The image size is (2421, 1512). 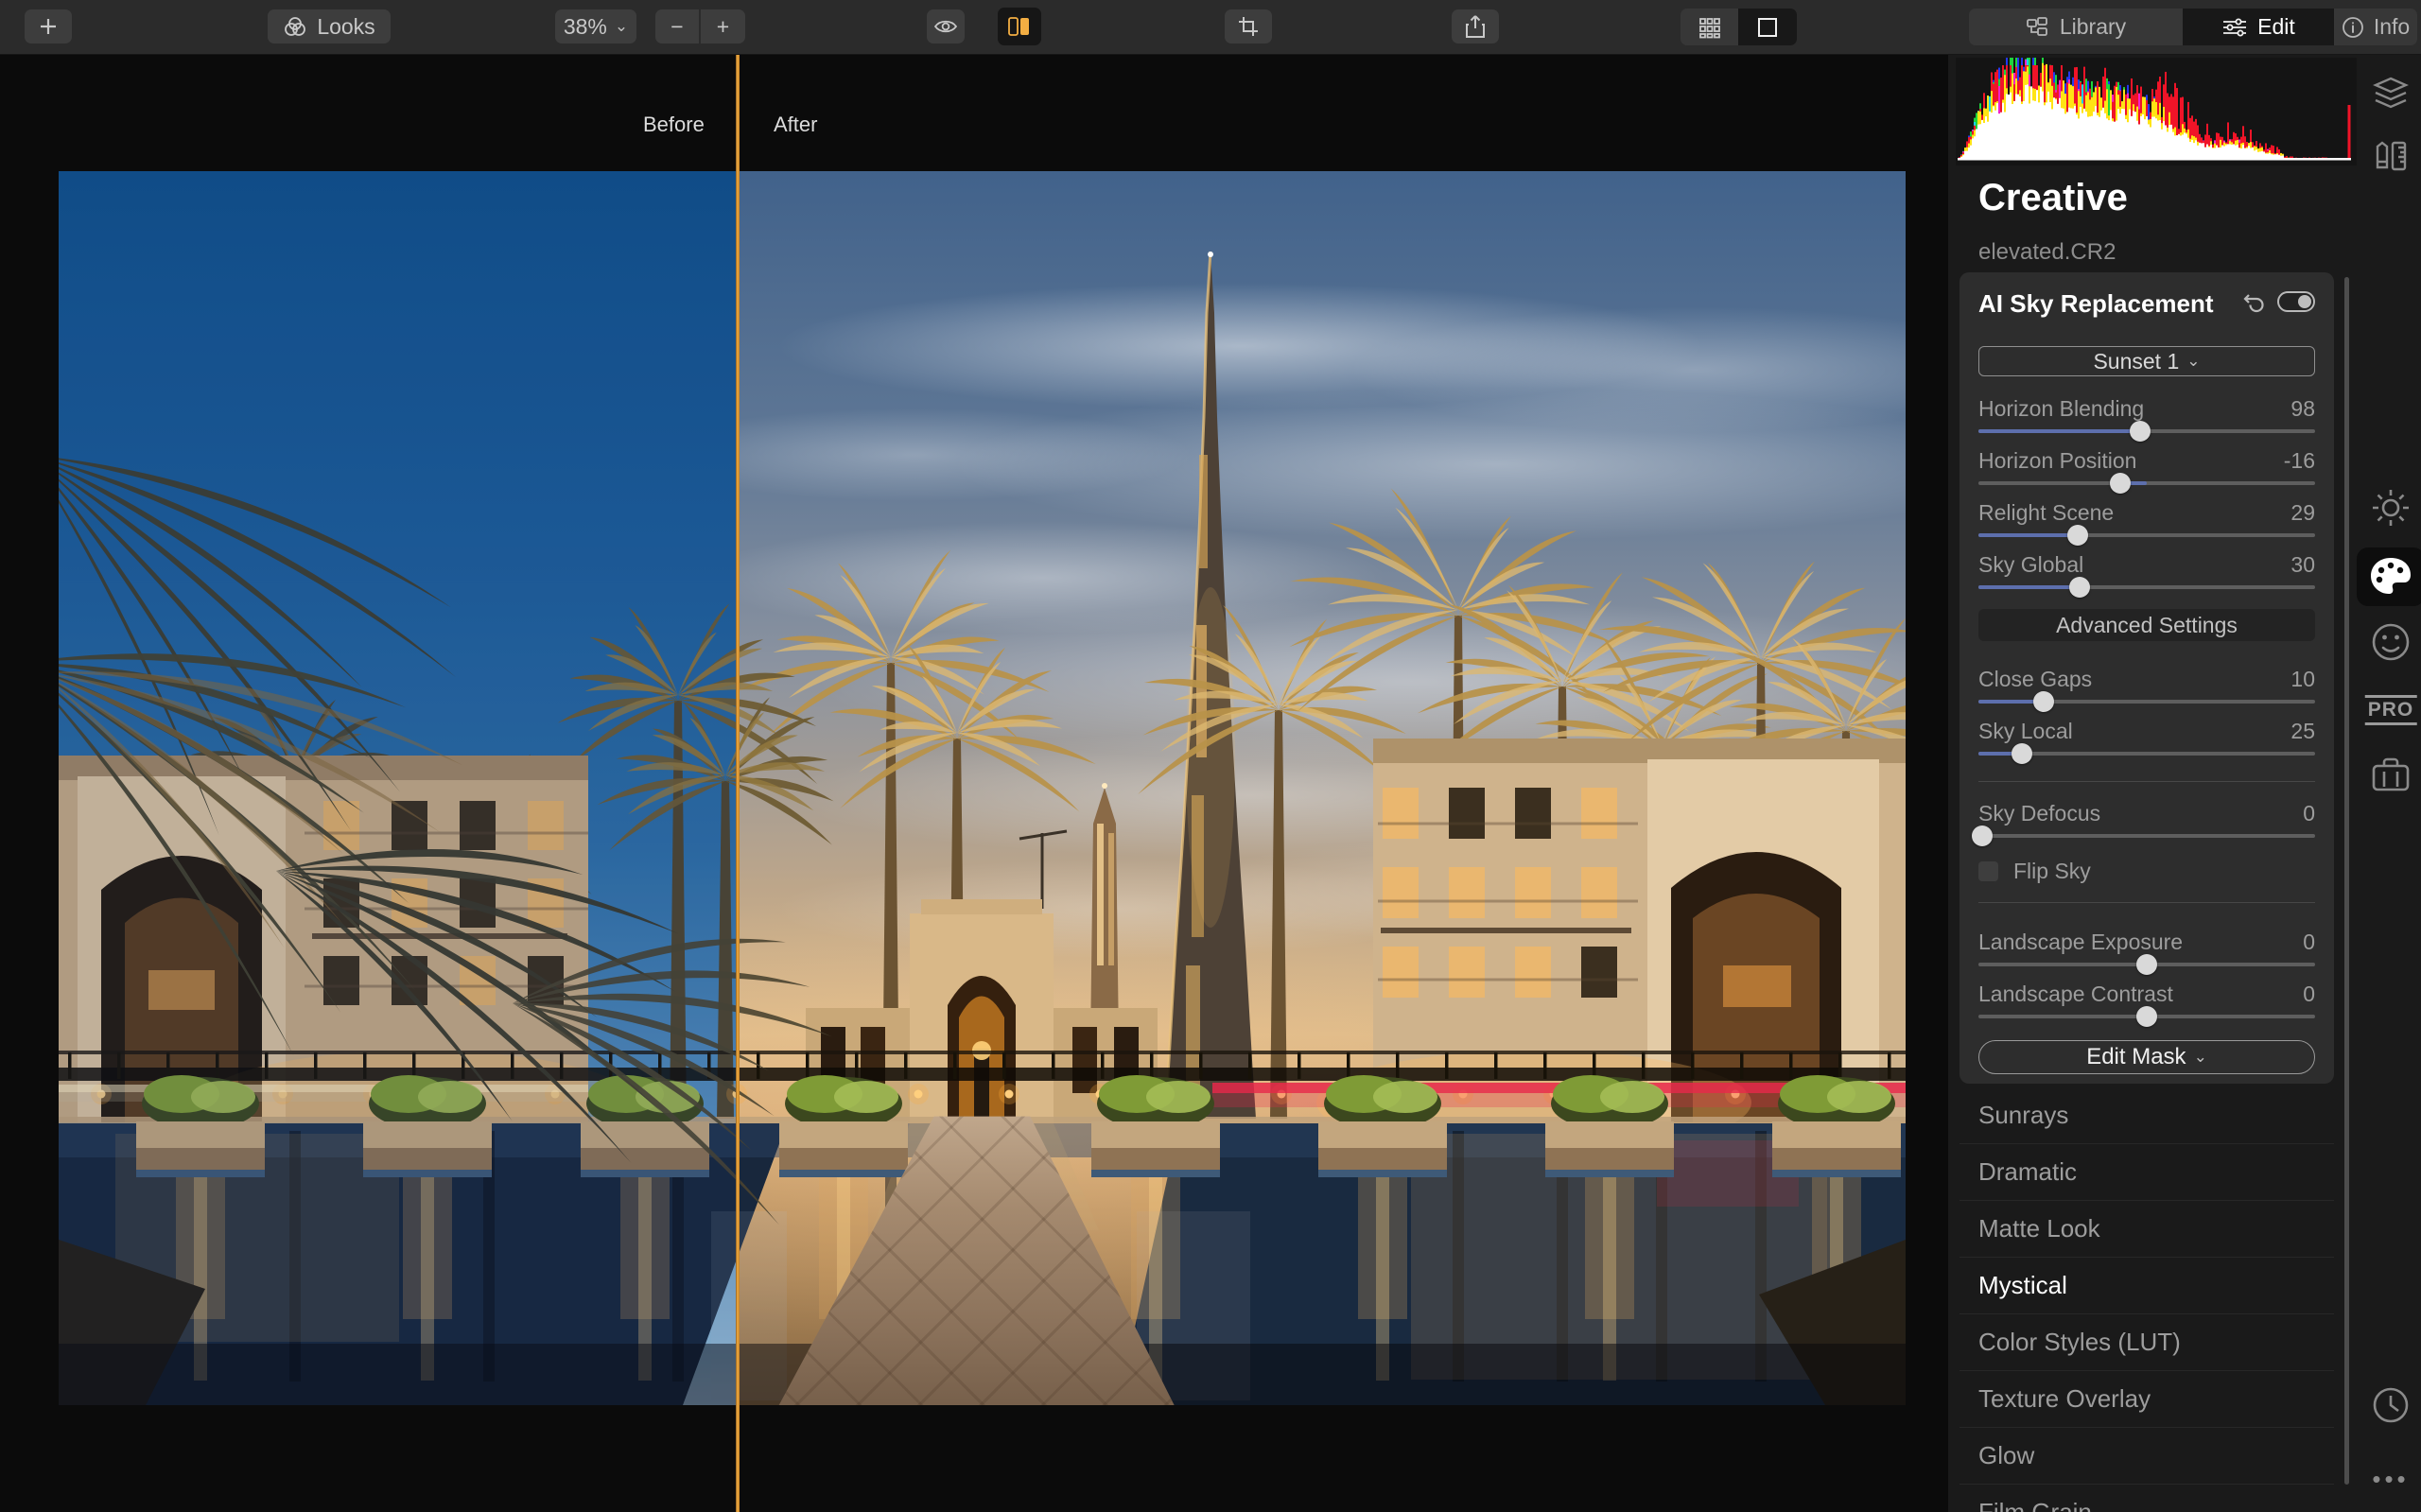 I want to click on advanced-settings-button: Advanced Settings, so click(x=2146, y=625).